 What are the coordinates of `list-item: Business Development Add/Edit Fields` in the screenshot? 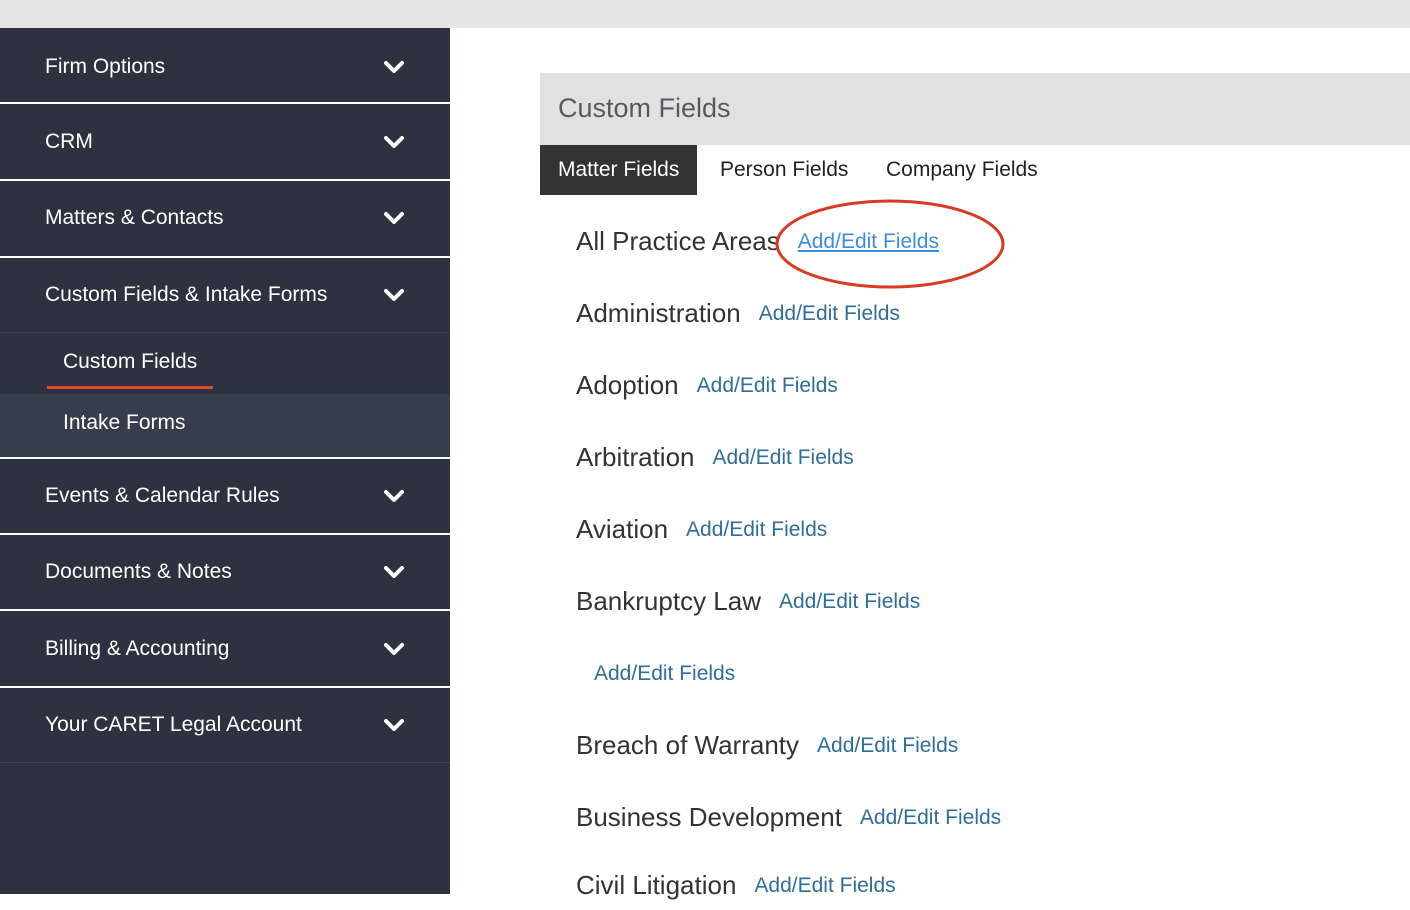 It's located at (788, 822).